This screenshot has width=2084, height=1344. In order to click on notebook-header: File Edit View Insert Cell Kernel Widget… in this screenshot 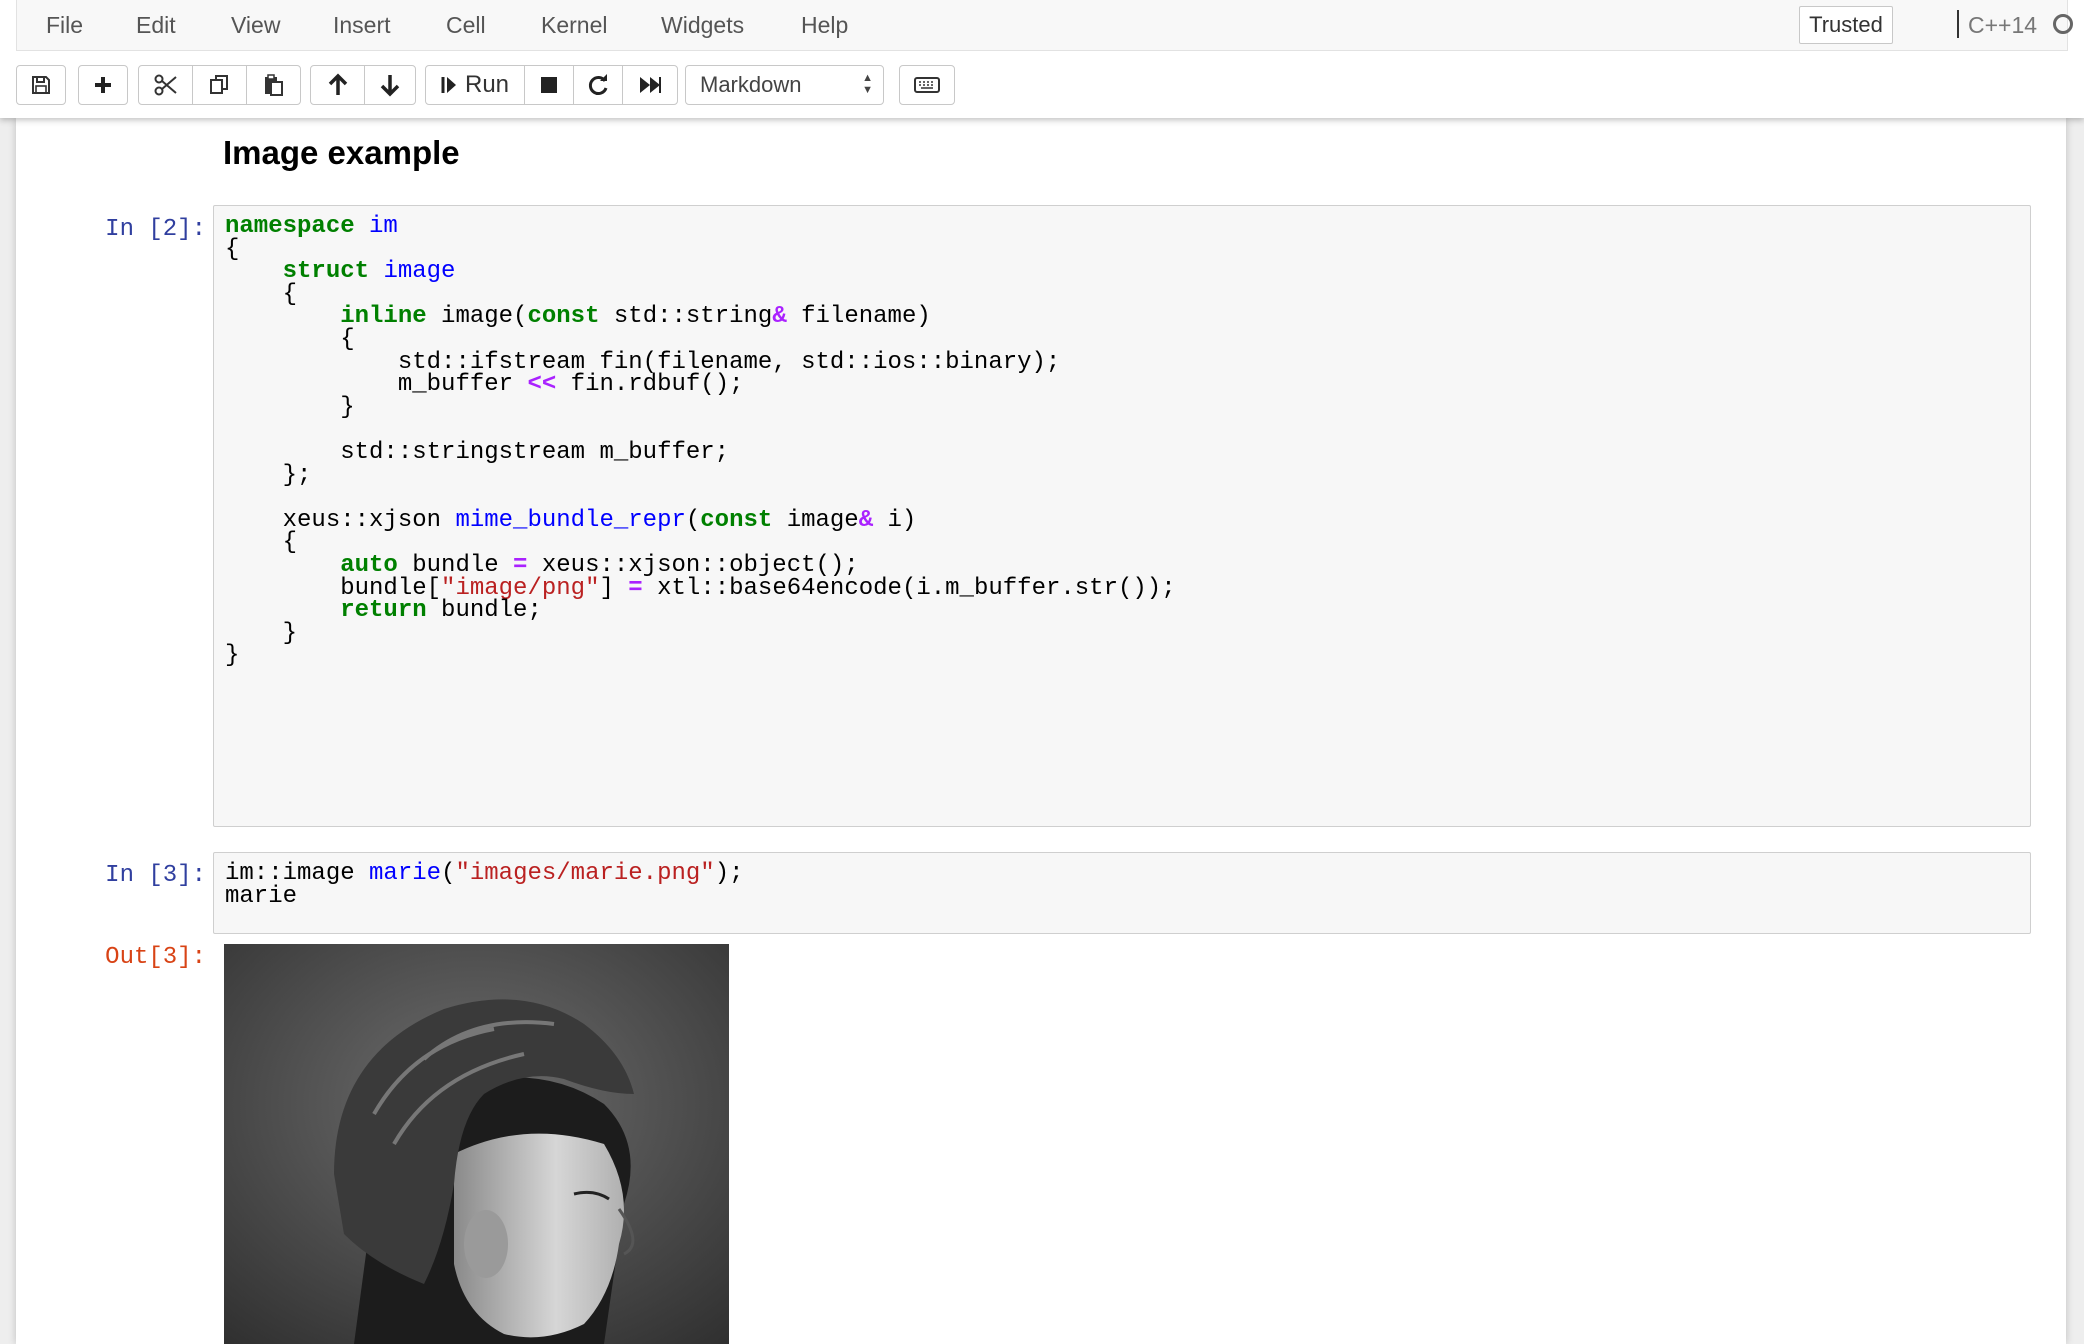, I will do `click(1042, 59)`.